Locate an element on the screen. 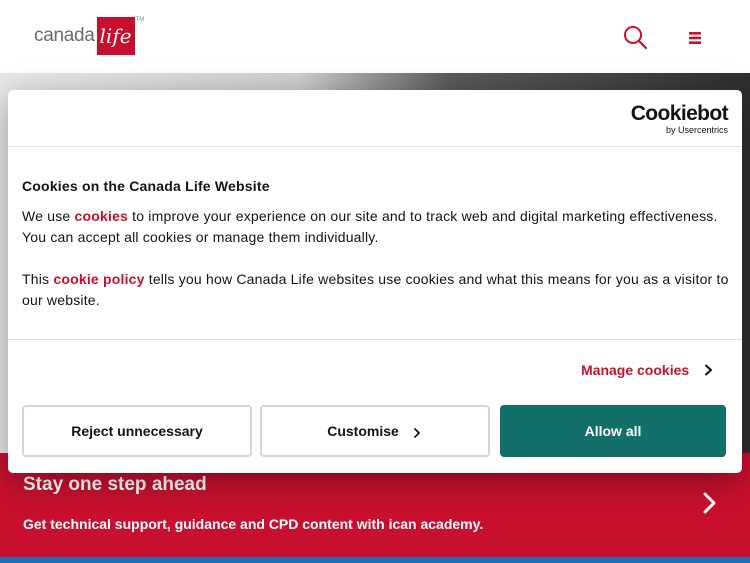 The image size is (750, 563). reject-button-label: Reject unnecessary is located at coordinates (137, 431).